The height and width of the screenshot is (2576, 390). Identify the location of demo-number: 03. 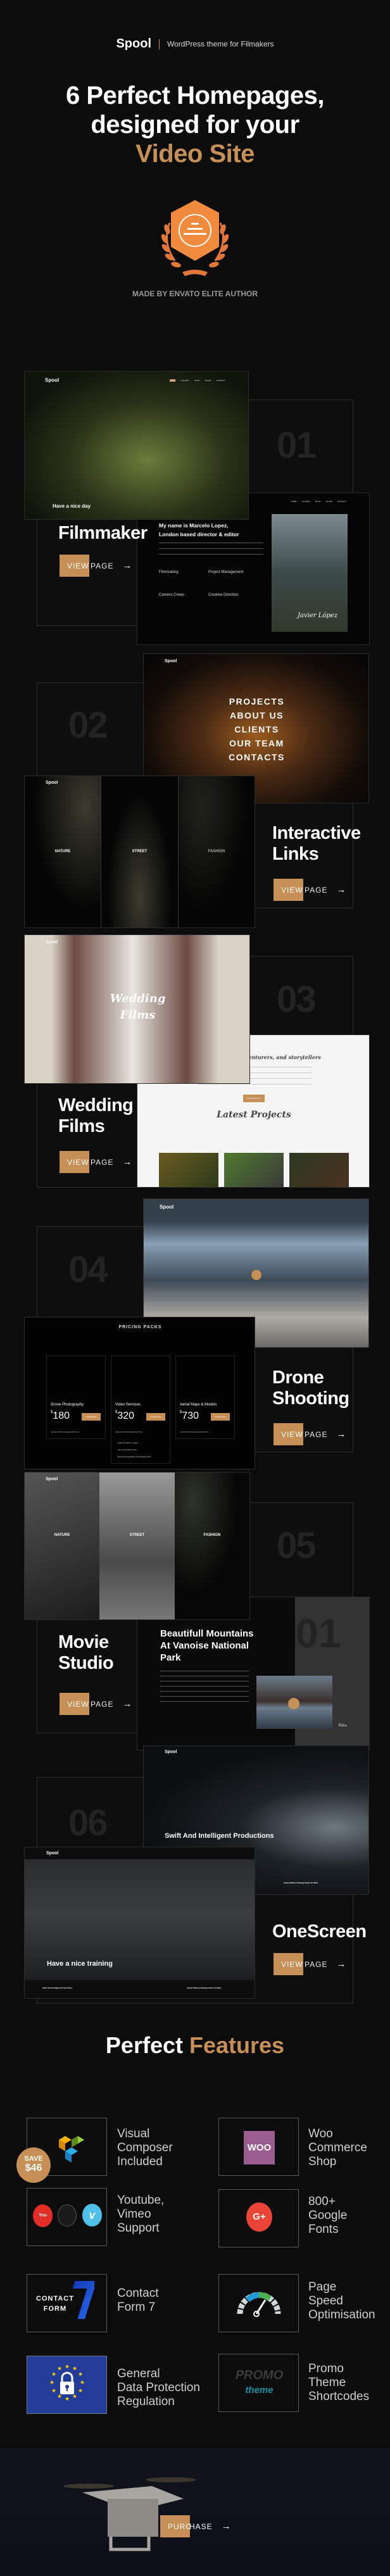
(296, 999).